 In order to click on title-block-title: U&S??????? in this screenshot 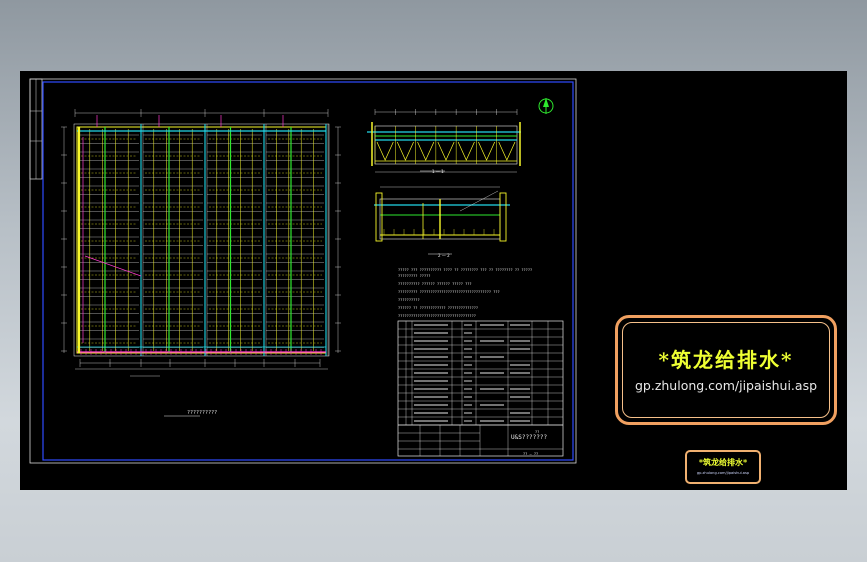, I will do `click(529, 437)`.